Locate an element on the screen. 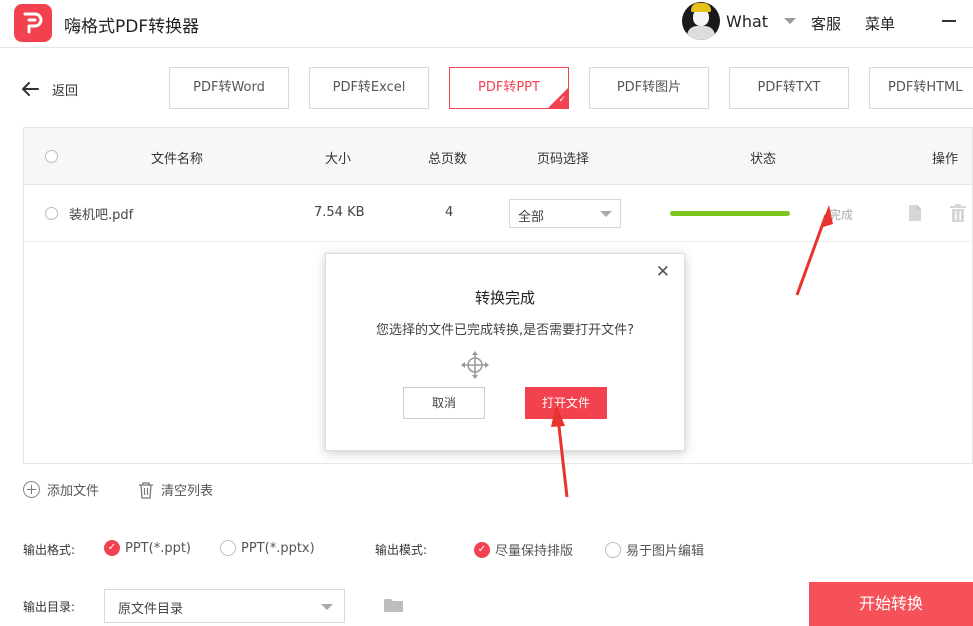 This screenshot has height=626, width=973. column-header-status: 状态 is located at coordinates (763, 159).